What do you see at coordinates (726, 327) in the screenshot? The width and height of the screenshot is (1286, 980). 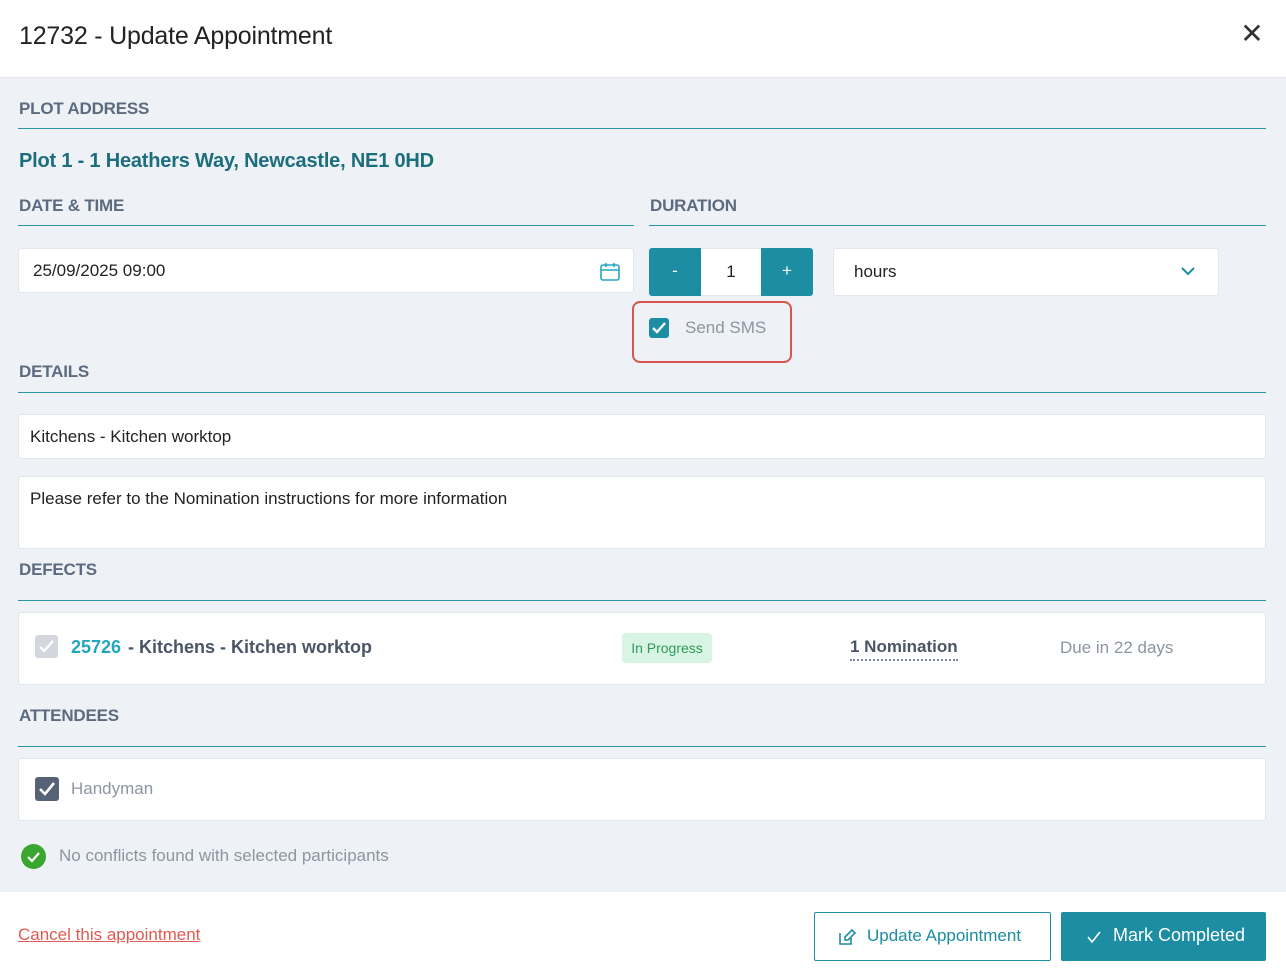 I see `send-sms-label: Send SMS` at bounding box center [726, 327].